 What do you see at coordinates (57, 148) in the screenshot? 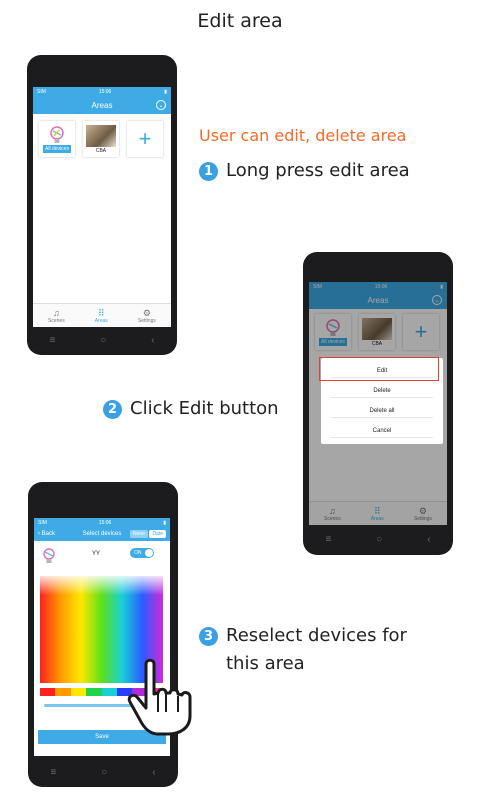
I see `area-label: All devices` at bounding box center [57, 148].